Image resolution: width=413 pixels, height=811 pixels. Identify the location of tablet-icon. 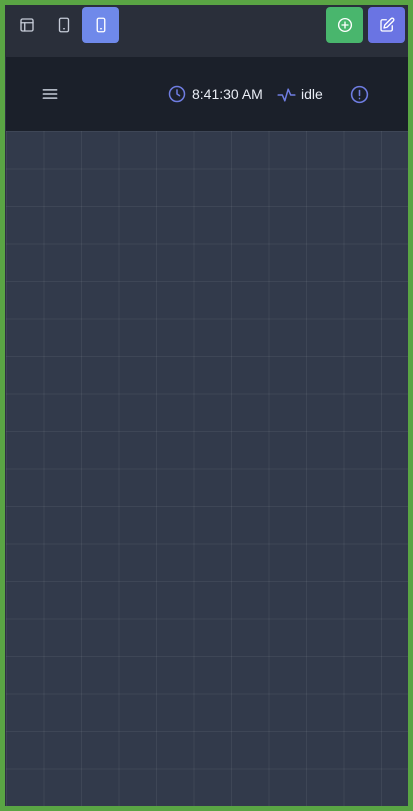
(63, 25).